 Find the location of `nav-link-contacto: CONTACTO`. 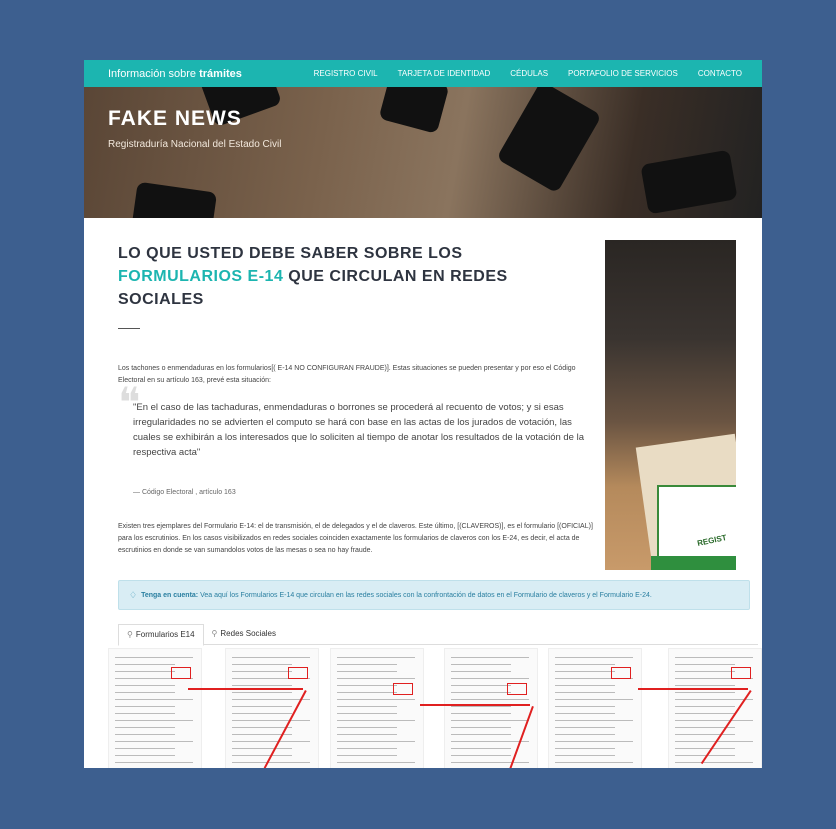

nav-link-contacto: CONTACTO is located at coordinates (720, 73).